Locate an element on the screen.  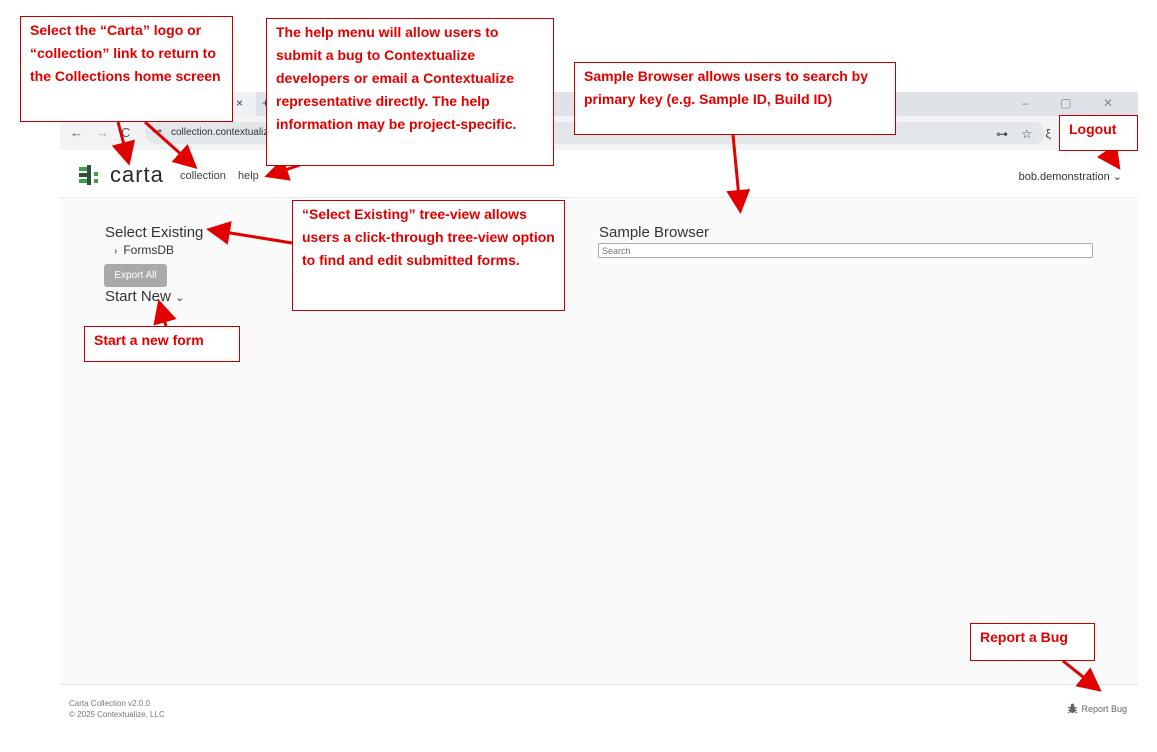
password-key-icon: ⊶ is located at coordinates (1002, 134).